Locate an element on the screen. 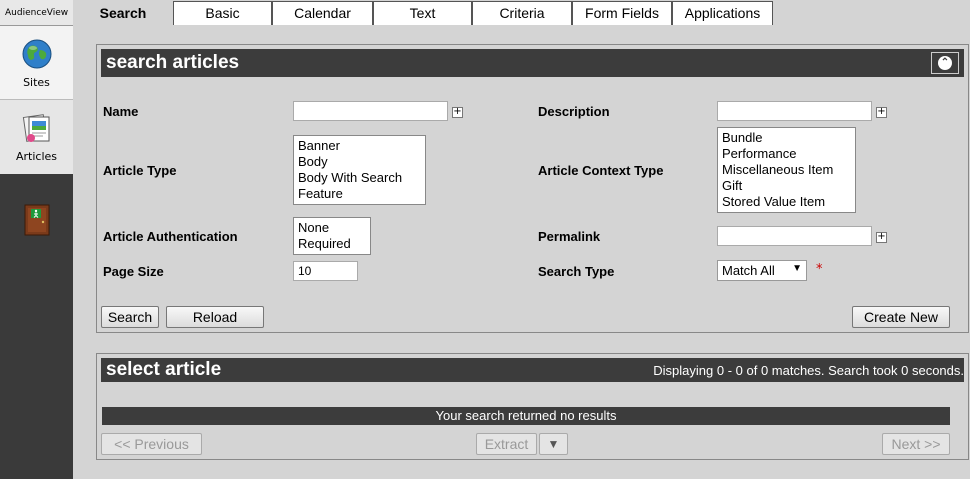 The image size is (970, 479). tab-text: Text is located at coordinates (422, 13).